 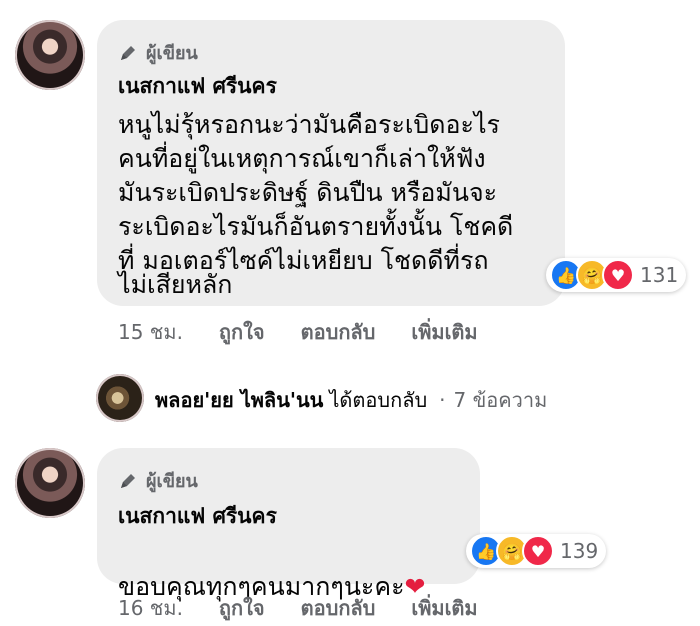 I want to click on reply-avatar, so click(x=120, y=398).